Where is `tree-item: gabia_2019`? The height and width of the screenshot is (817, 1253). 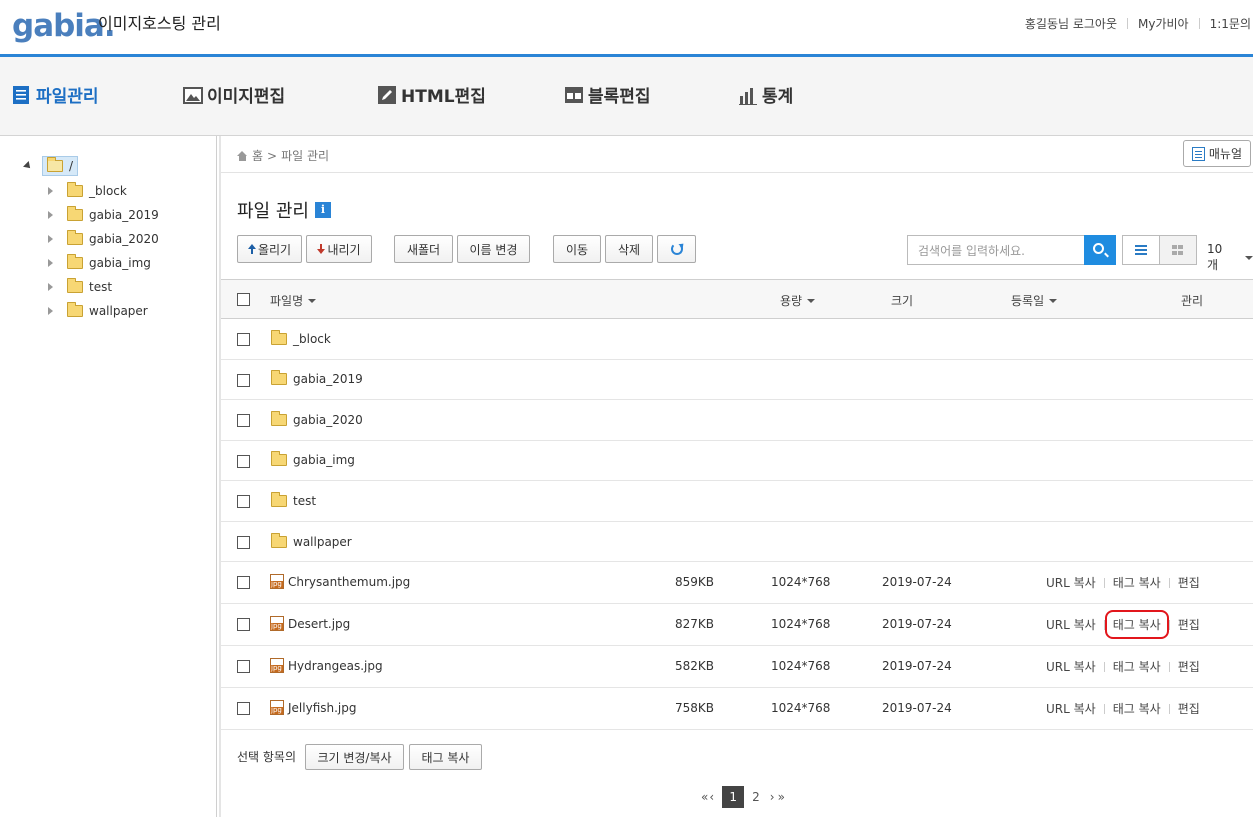 tree-item: gabia_2019 is located at coordinates (103, 214).